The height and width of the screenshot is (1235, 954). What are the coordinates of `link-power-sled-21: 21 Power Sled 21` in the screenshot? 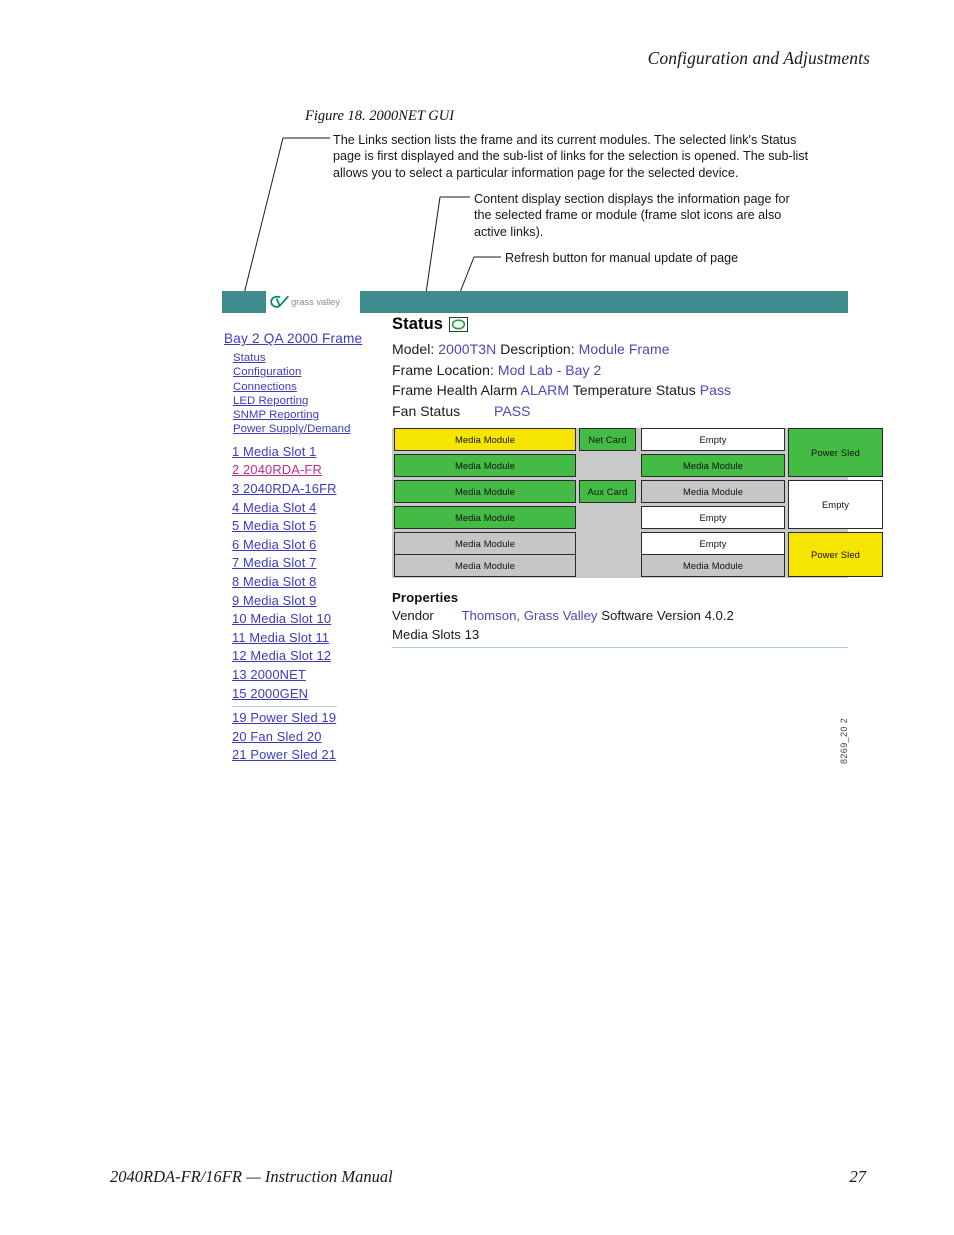 It's located at (312, 755).